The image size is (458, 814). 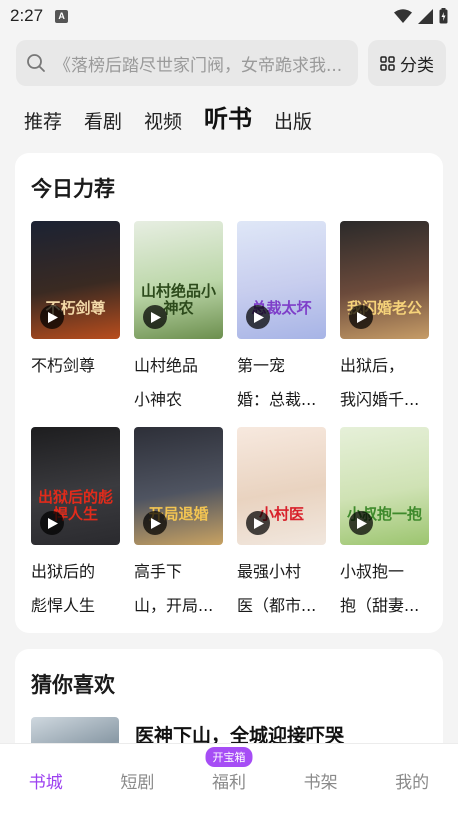 I want to click on nav-welfare-label: 福利, so click(x=228, y=783).